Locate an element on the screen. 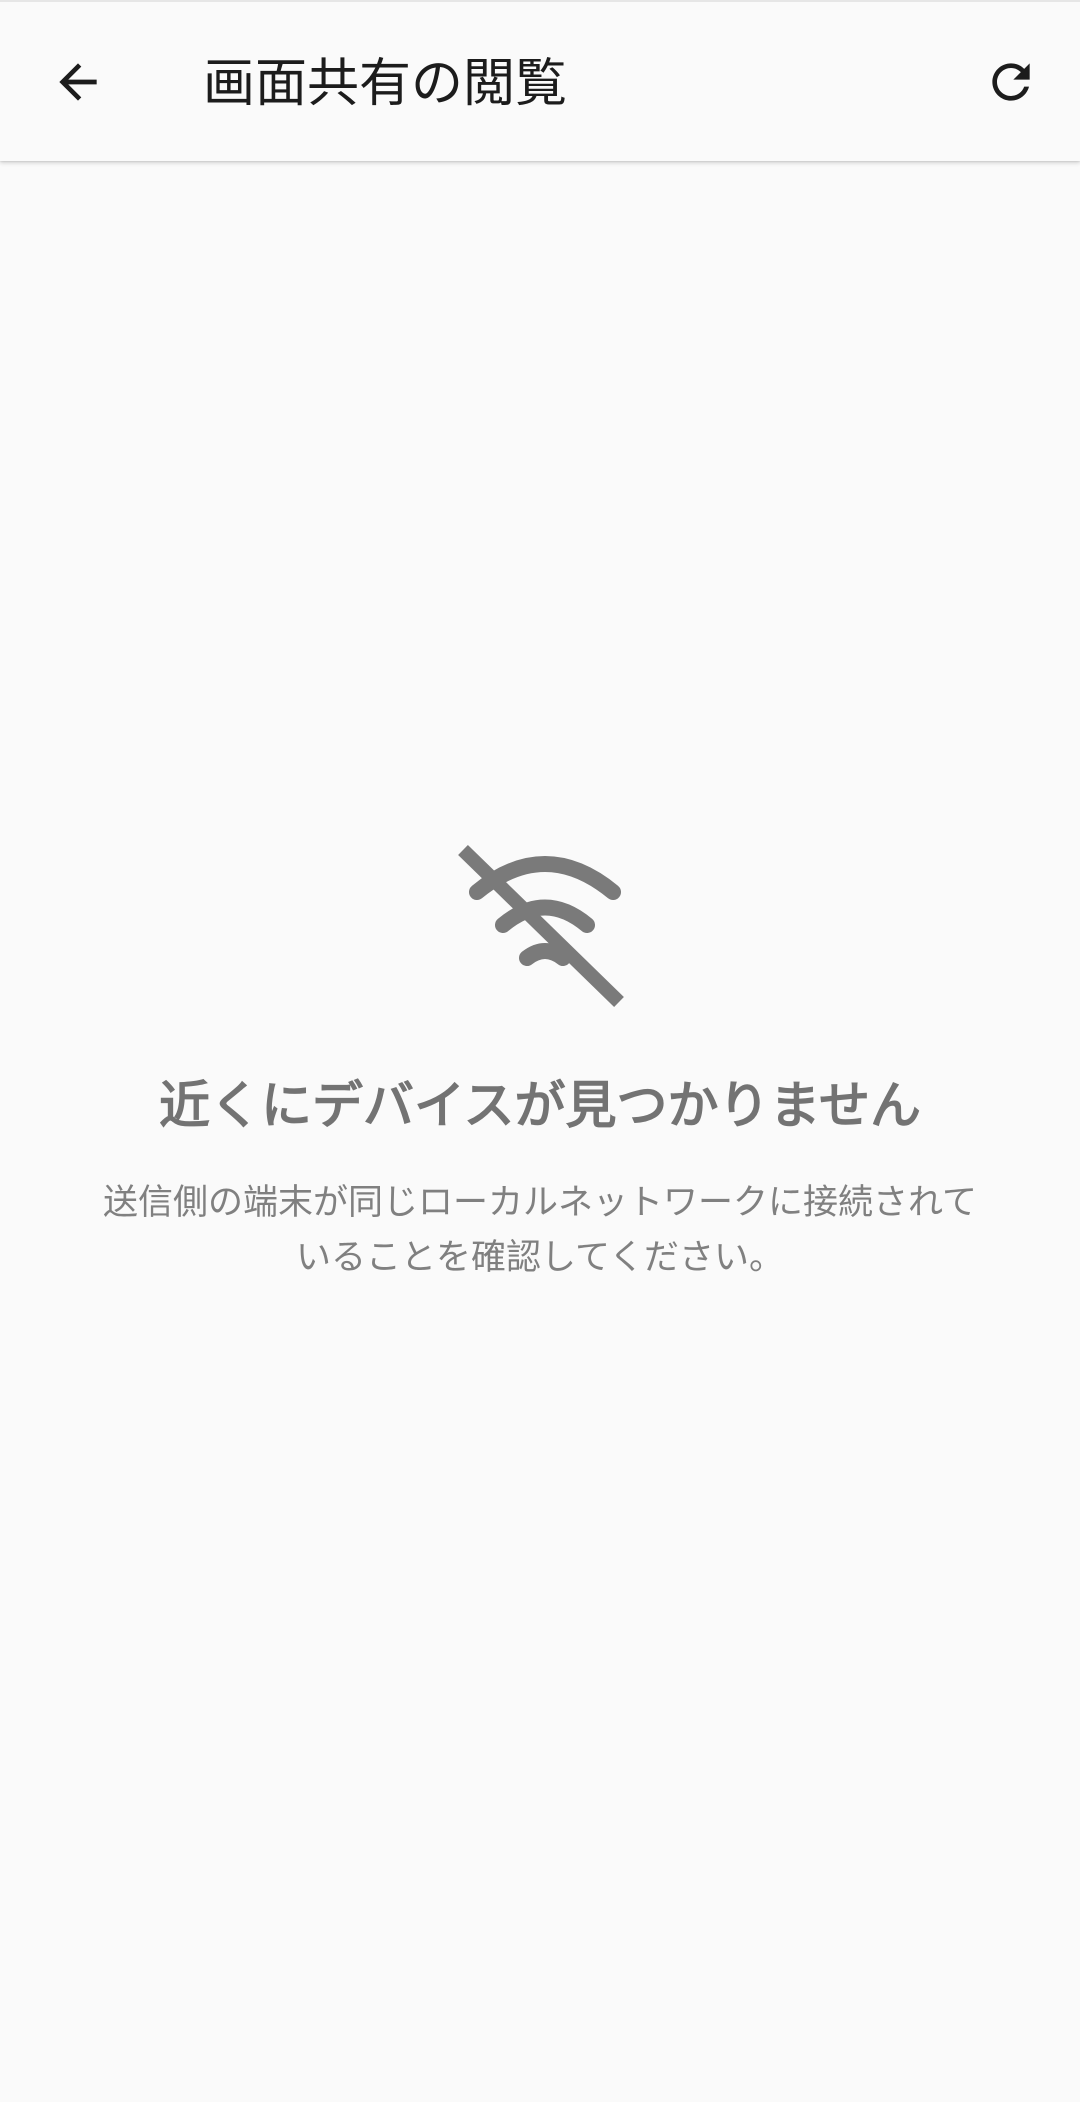 The width and height of the screenshot is (1080, 2102). back-button is located at coordinates (78, 82).